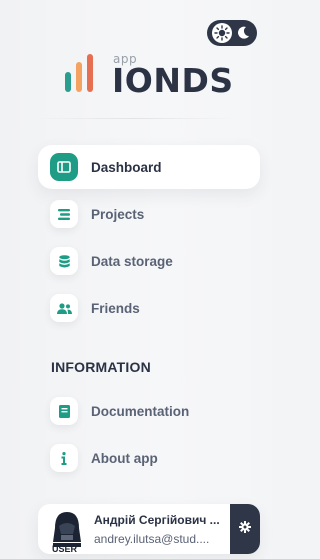  Describe the element at coordinates (65, 549) in the screenshot. I see `avatar-label: USER` at that location.